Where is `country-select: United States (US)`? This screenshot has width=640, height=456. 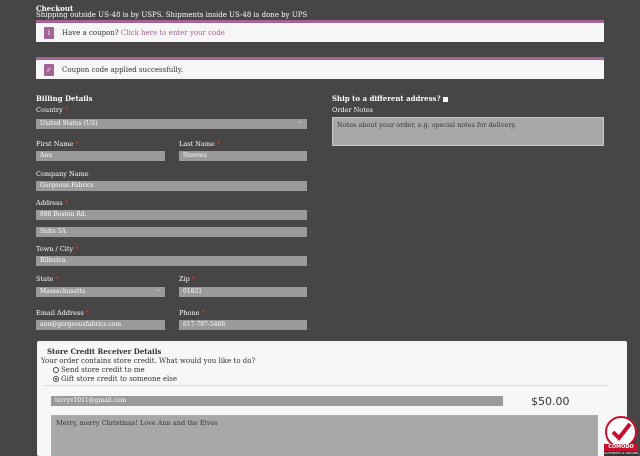
country-select: United States (US) is located at coordinates (171, 124).